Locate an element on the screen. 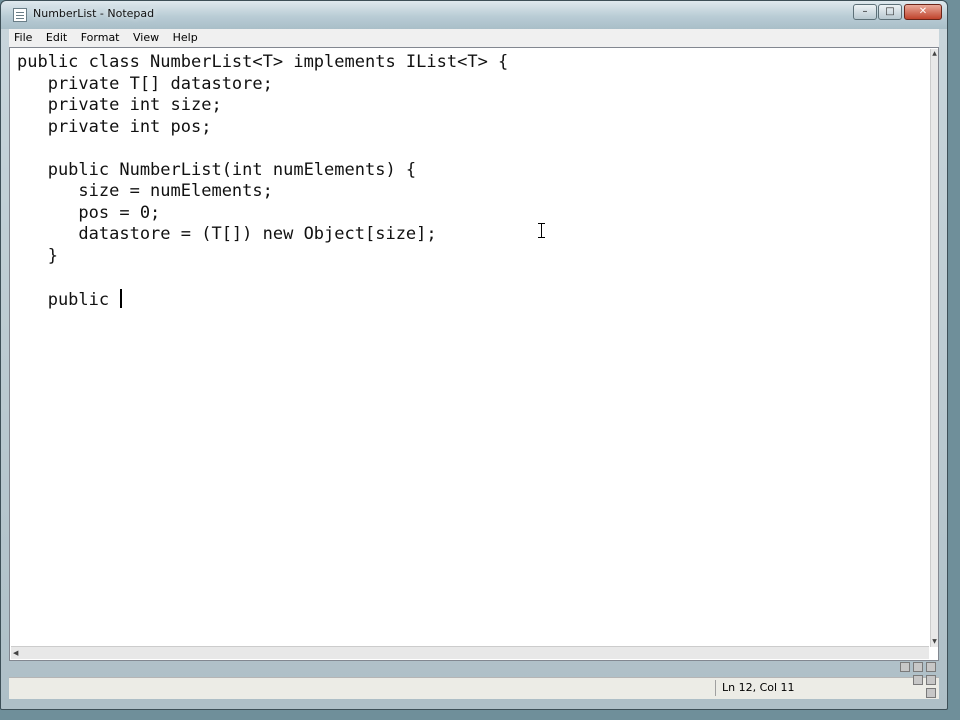 The width and height of the screenshot is (960, 720). code-line: public is located at coordinates (68, 299).